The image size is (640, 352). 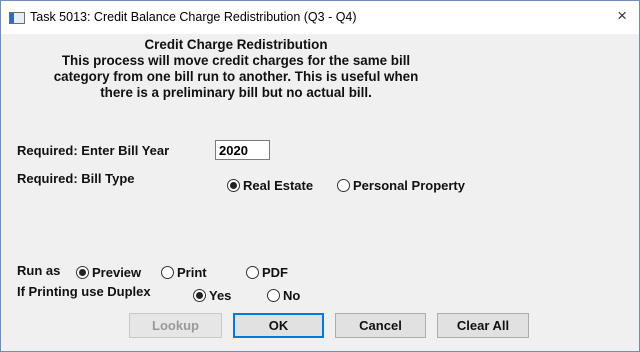 I want to click on ok-button: OK, so click(x=278, y=325).